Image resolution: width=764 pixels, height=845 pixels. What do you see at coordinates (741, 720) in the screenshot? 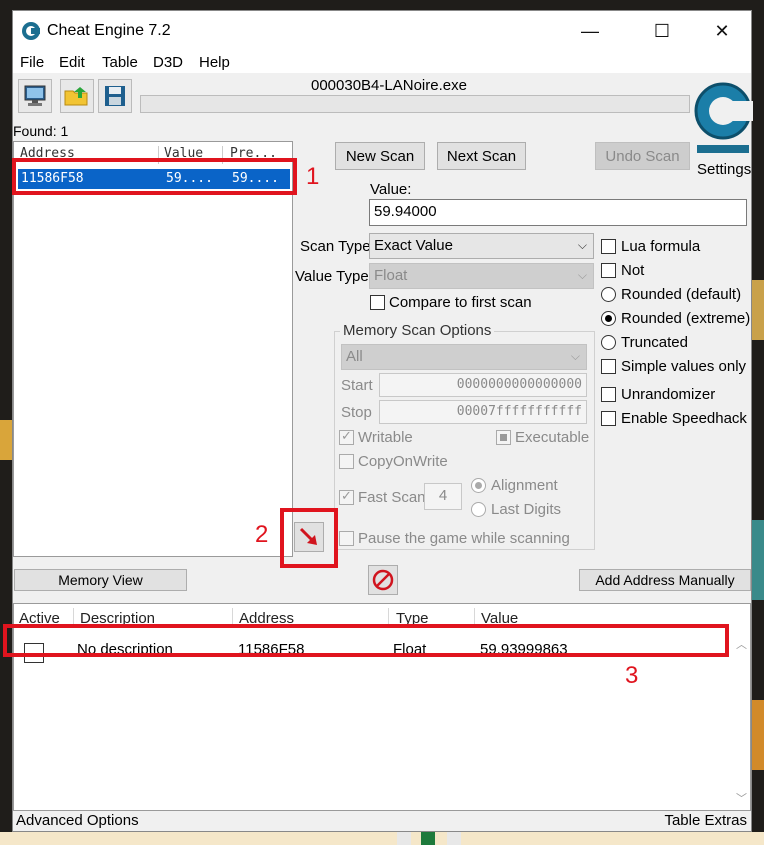
I see `table-scrollbar: ︿ ﹀` at bounding box center [741, 720].